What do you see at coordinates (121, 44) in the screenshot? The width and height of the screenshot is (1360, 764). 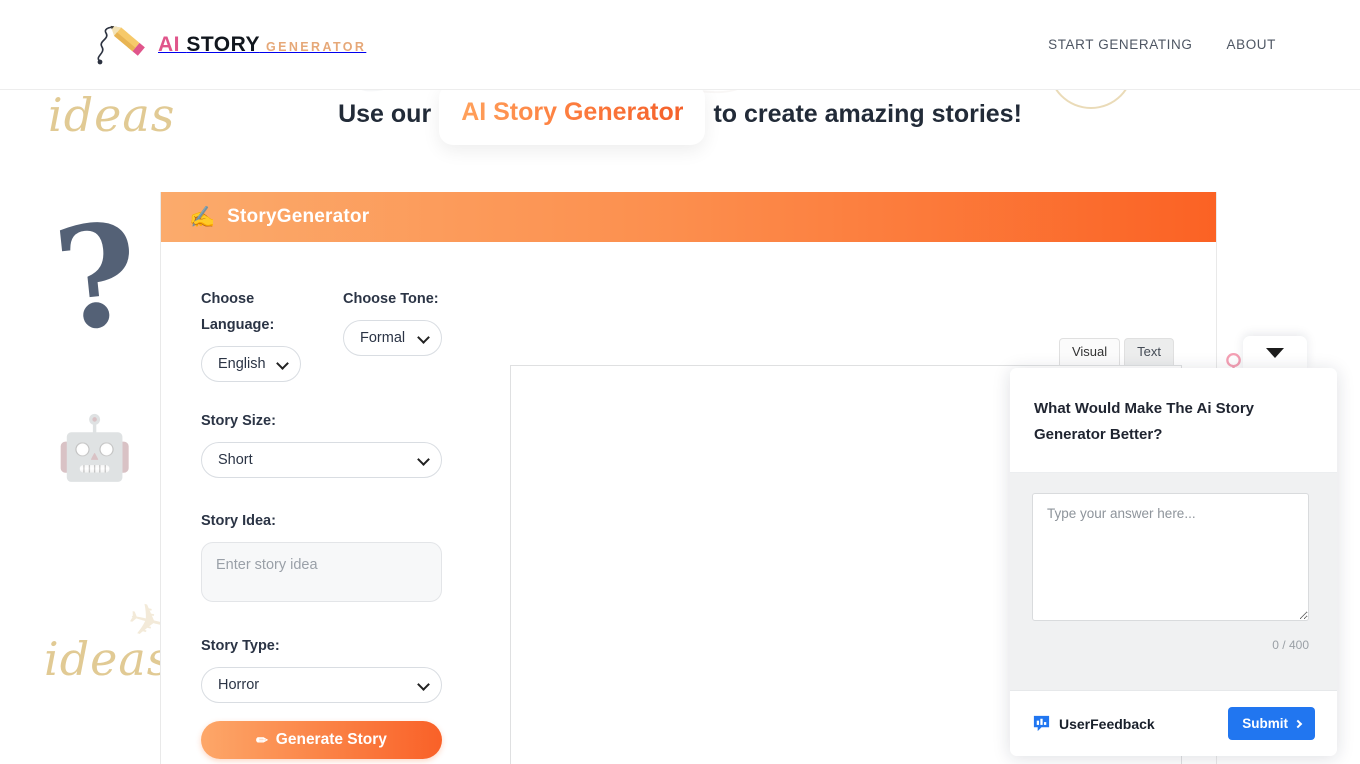 I see `pencil-logo-icon` at bounding box center [121, 44].